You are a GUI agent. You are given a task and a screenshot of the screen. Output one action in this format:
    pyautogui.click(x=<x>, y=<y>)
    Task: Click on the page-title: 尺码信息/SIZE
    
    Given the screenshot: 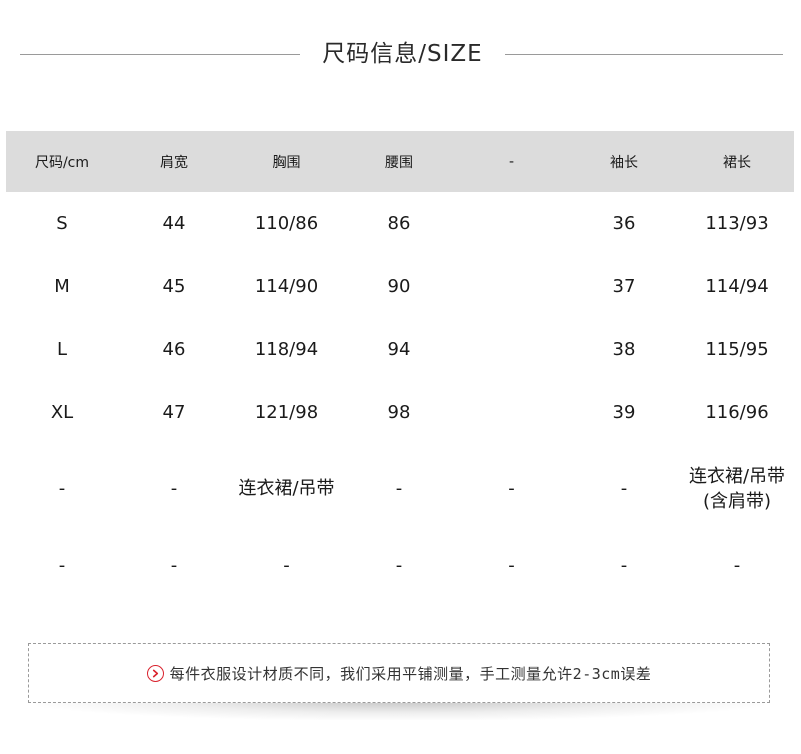 What is the action you would take?
    pyautogui.click(x=402, y=54)
    